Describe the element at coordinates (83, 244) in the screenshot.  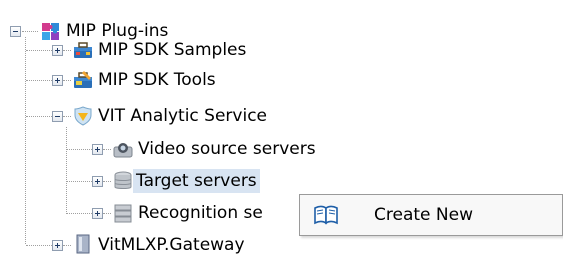
I see `gateway-box-icon` at that location.